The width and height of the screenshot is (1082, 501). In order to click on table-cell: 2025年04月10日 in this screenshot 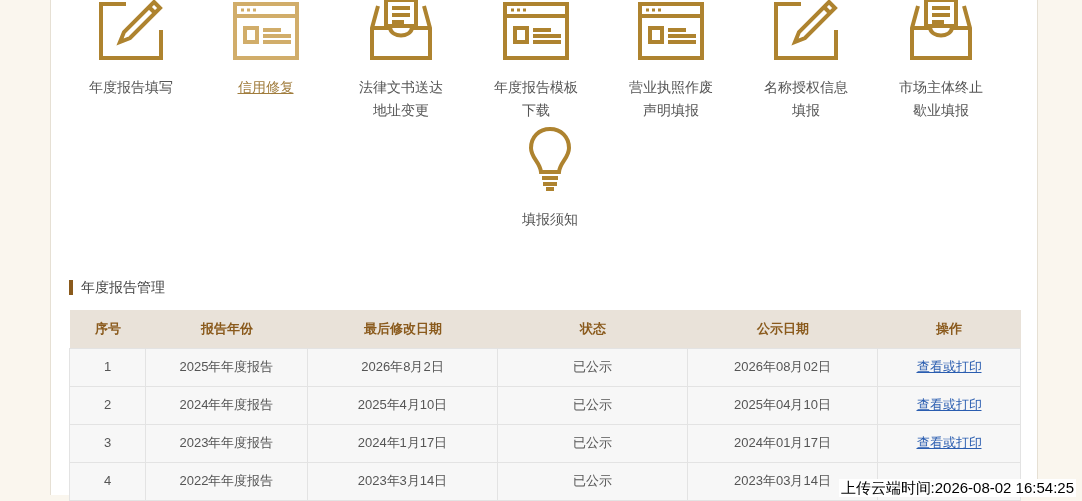, I will do `click(782, 405)`.